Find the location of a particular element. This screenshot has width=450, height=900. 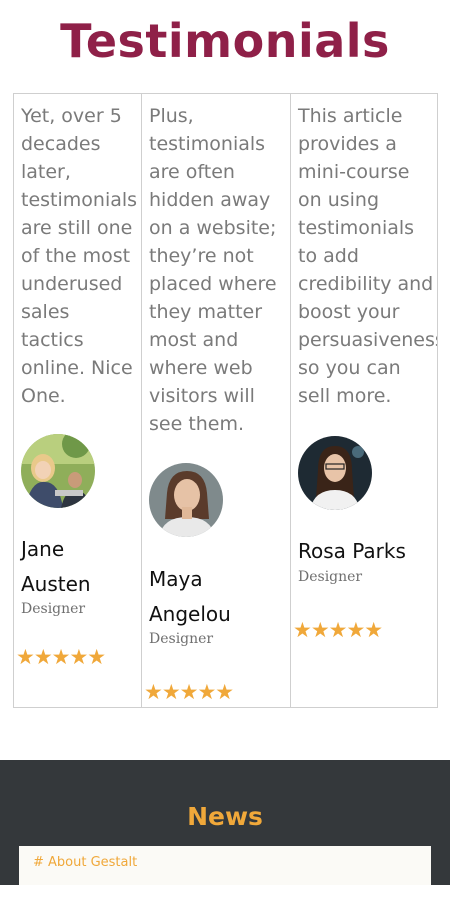

page-title: Testimonials is located at coordinates (225, 41).